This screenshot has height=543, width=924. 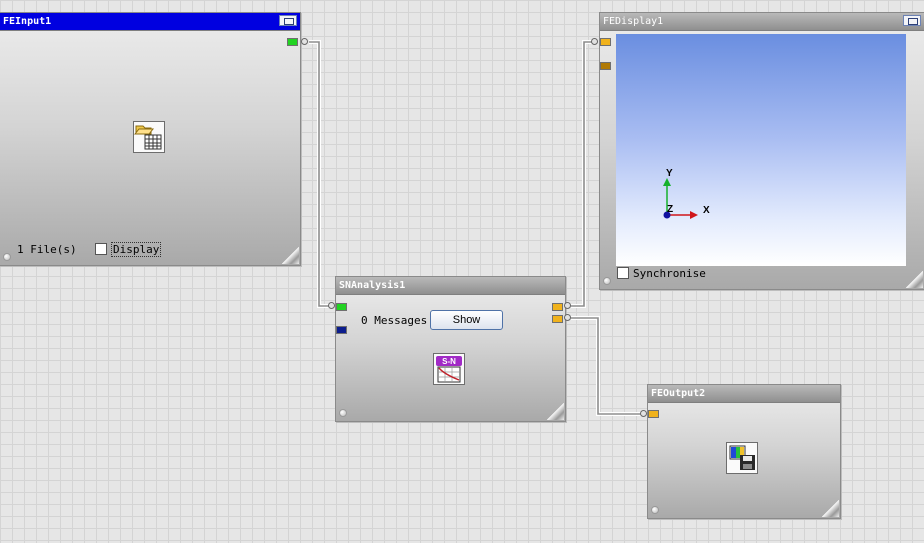 What do you see at coordinates (678, 393) in the screenshot?
I see `fe-output-title: FEOutput2` at bounding box center [678, 393].